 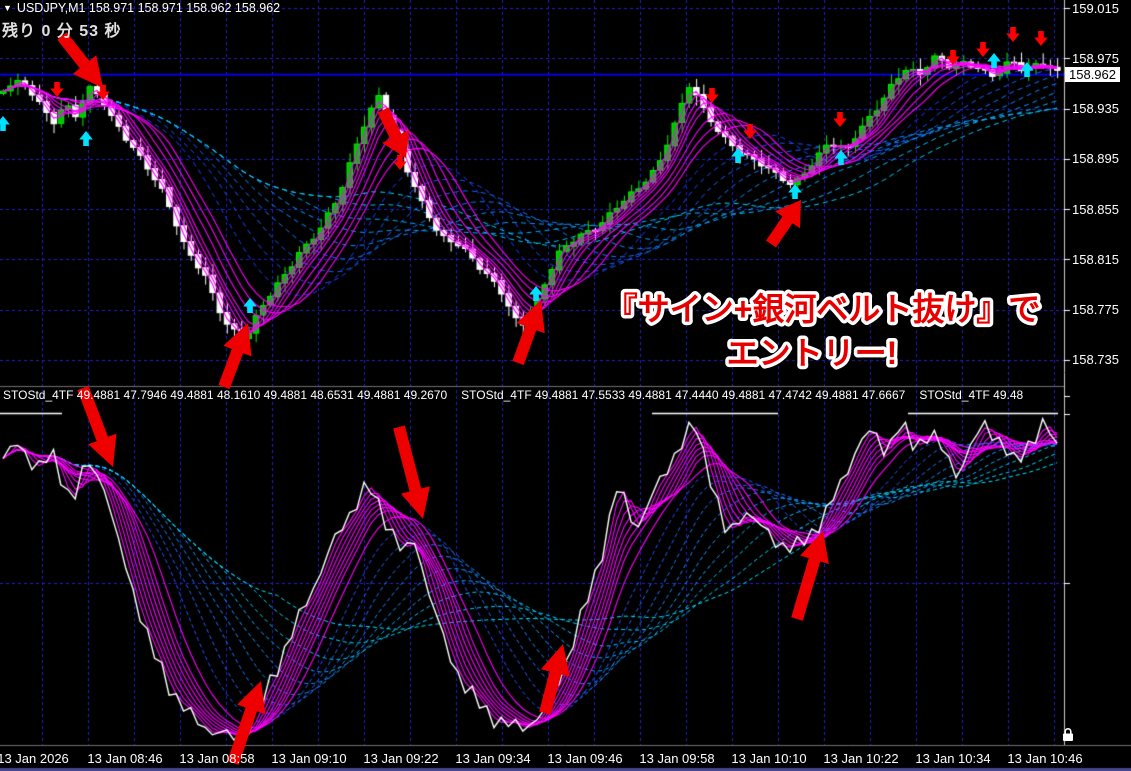 What do you see at coordinates (677, 758) in the screenshot?
I see `time-tick-label: 13 Jan 09:58` at bounding box center [677, 758].